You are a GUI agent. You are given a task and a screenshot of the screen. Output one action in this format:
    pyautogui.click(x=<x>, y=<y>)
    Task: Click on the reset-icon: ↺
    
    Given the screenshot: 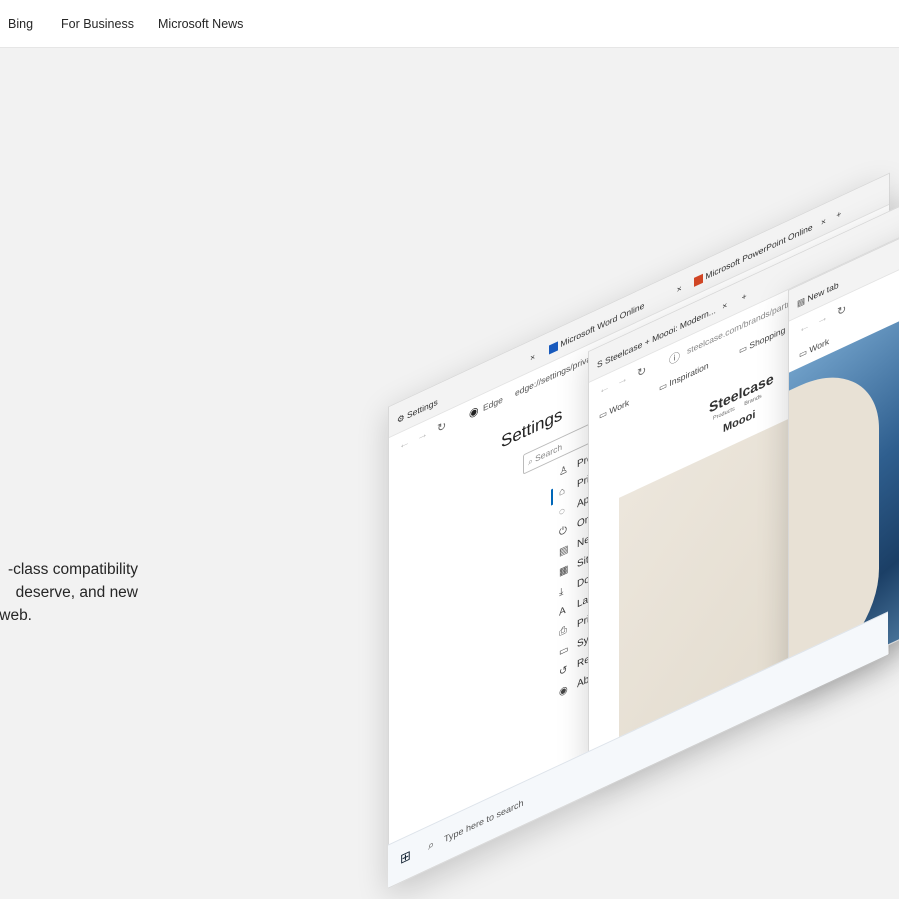 What is the action you would take?
    pyautogui.click(x=563, y=671)
    